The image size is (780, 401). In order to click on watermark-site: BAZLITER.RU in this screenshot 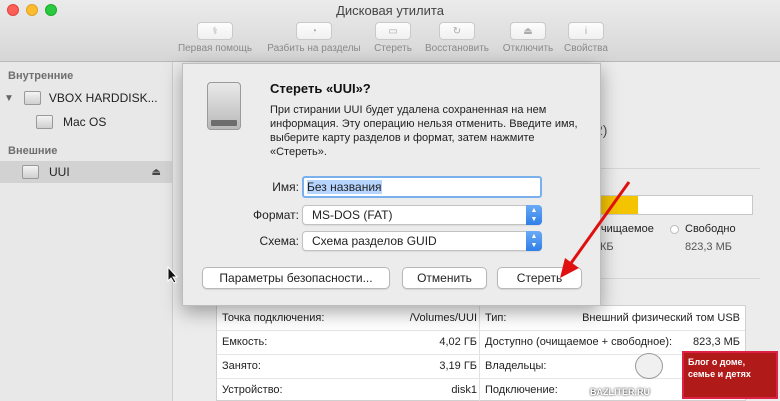, I will do `click(620, 392)`.